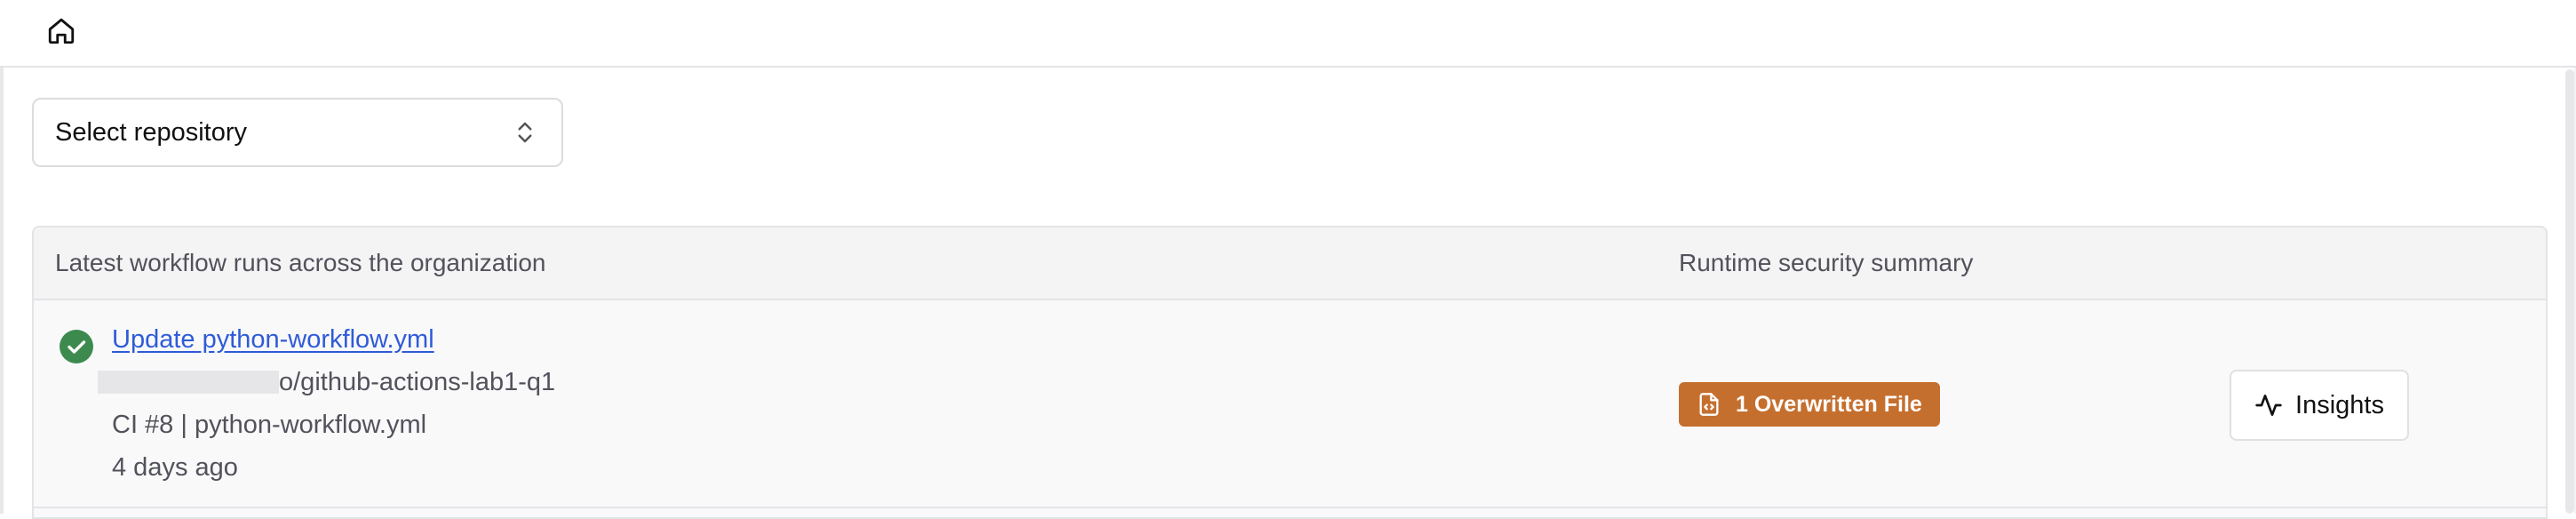  What do you see at coordinates (2268, 406) in the screenshot?
I see `activity-icon` at bounding box center [2268, 406].